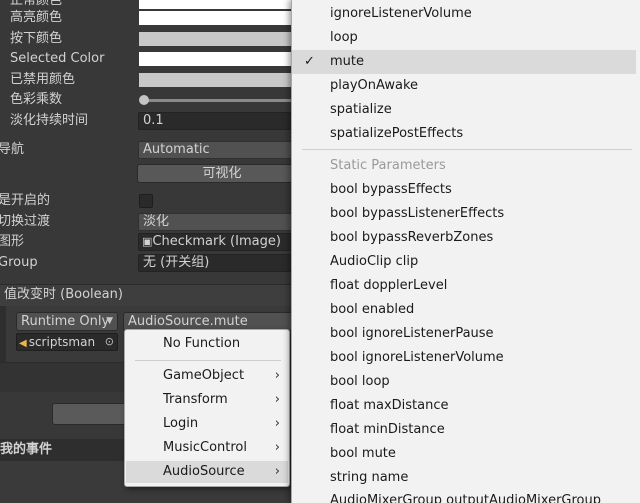  I want to click on menu-item-ignore-listener-volume-static: bool ignoreListenerVolume, so click(464, 358).